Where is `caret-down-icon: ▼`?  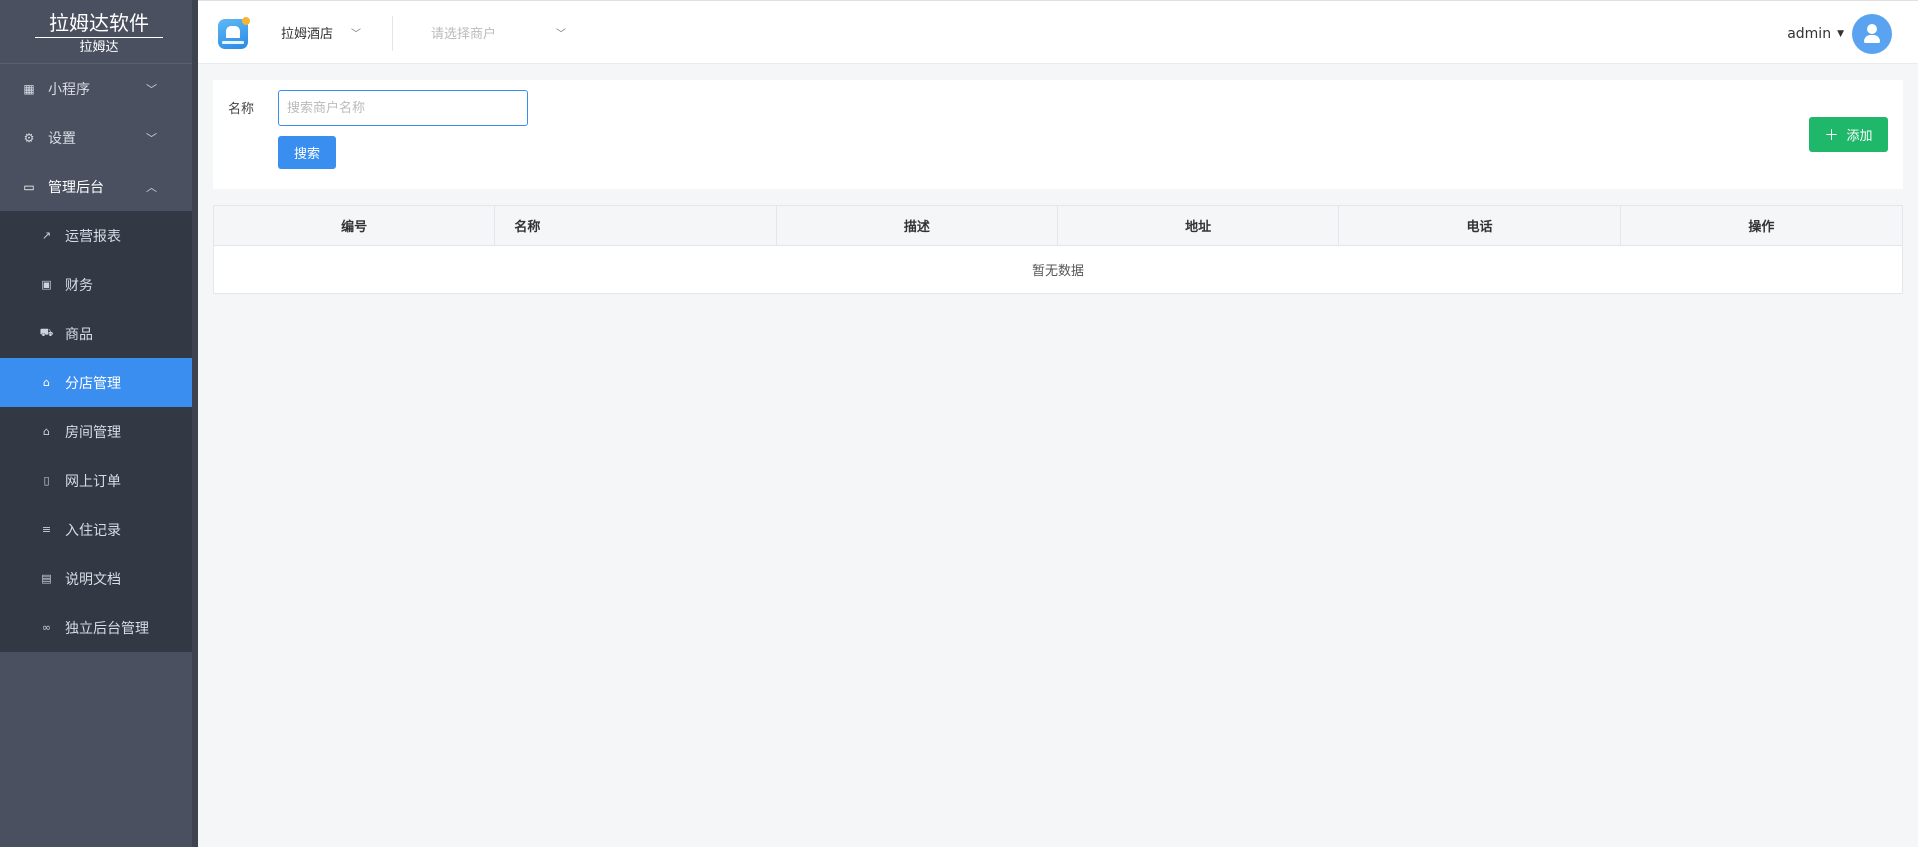
caret-down-icon: ▼ is located at coordinates (1840, 34).